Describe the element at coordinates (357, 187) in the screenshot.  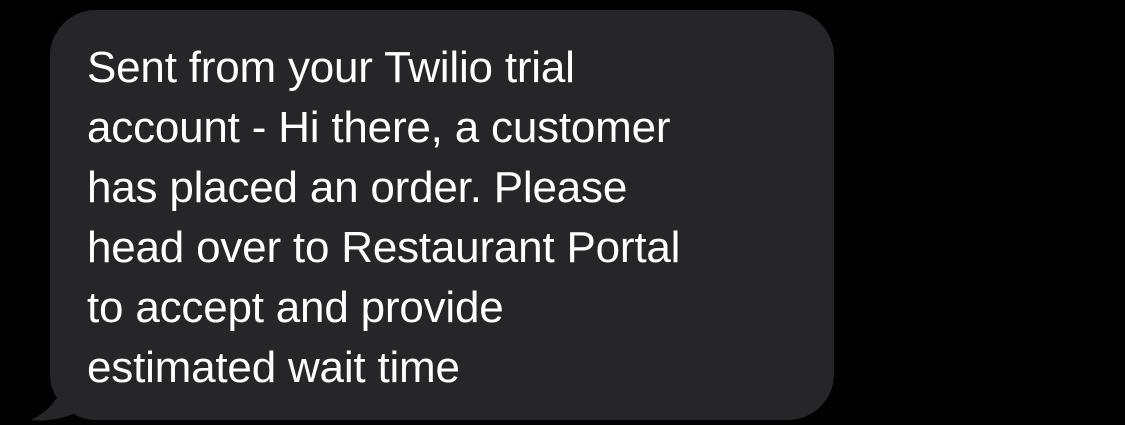
I see `message-line: has placed an order. Please` at that location.